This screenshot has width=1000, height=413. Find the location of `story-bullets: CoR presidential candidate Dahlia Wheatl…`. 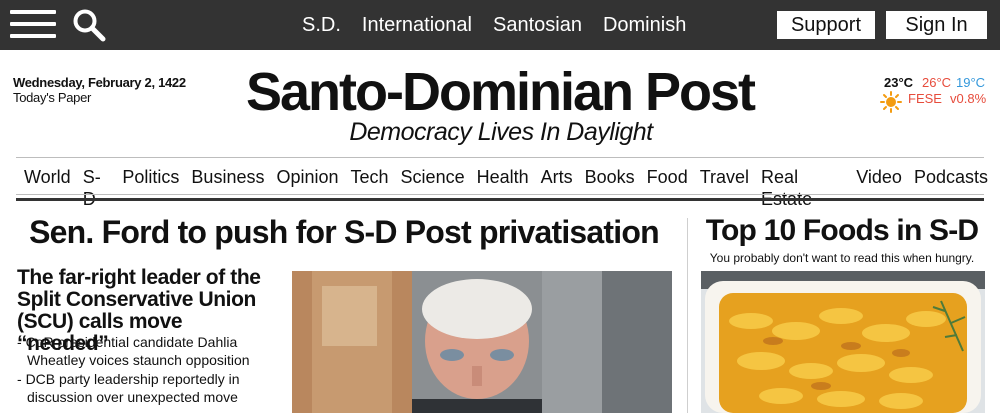

story-bullets: CoR presidential candidate Dahlia Wheatl… is located at coordinates (147, 370).